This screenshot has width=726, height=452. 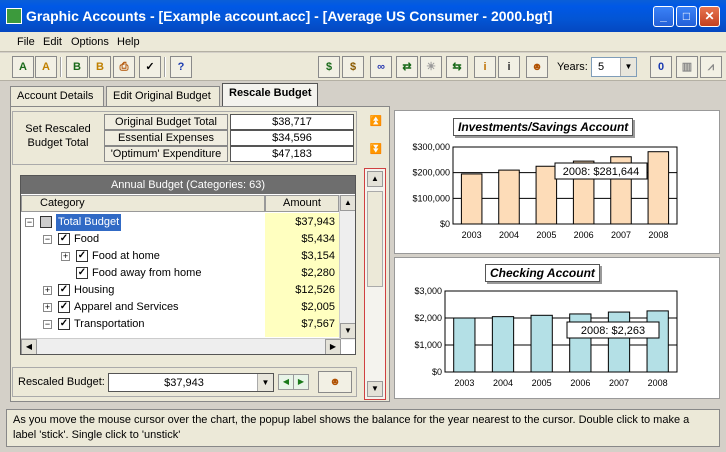 What do you see at coordinates (318, 273) in the screenshot?
I see `category-amount: $2,280` at bounding box center [318, 273].